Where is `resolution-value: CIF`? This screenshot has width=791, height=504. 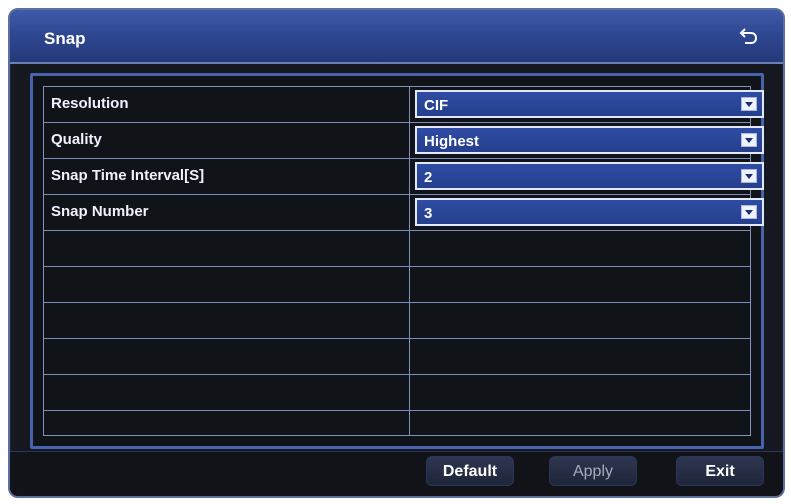 resolution-value: CIF is located at coordinates (436, 105).